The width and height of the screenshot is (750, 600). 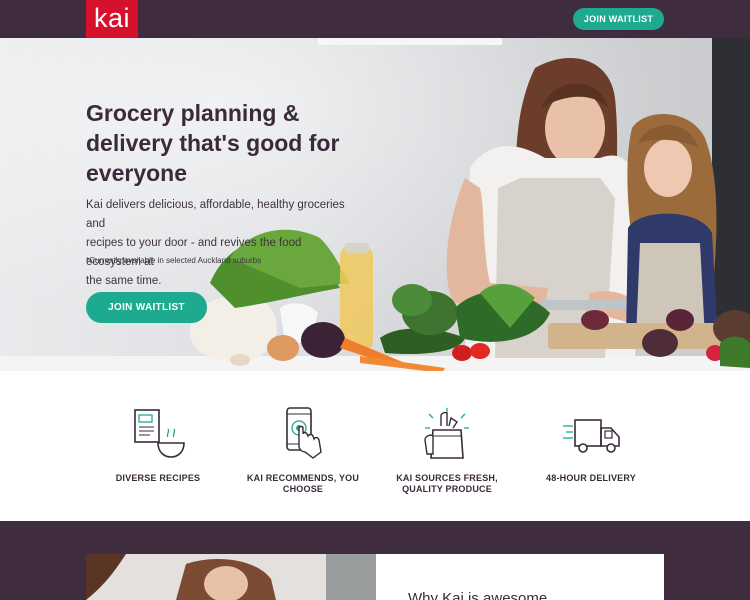 I want to click on phone-tap-icon, so click(x=304, y=433).